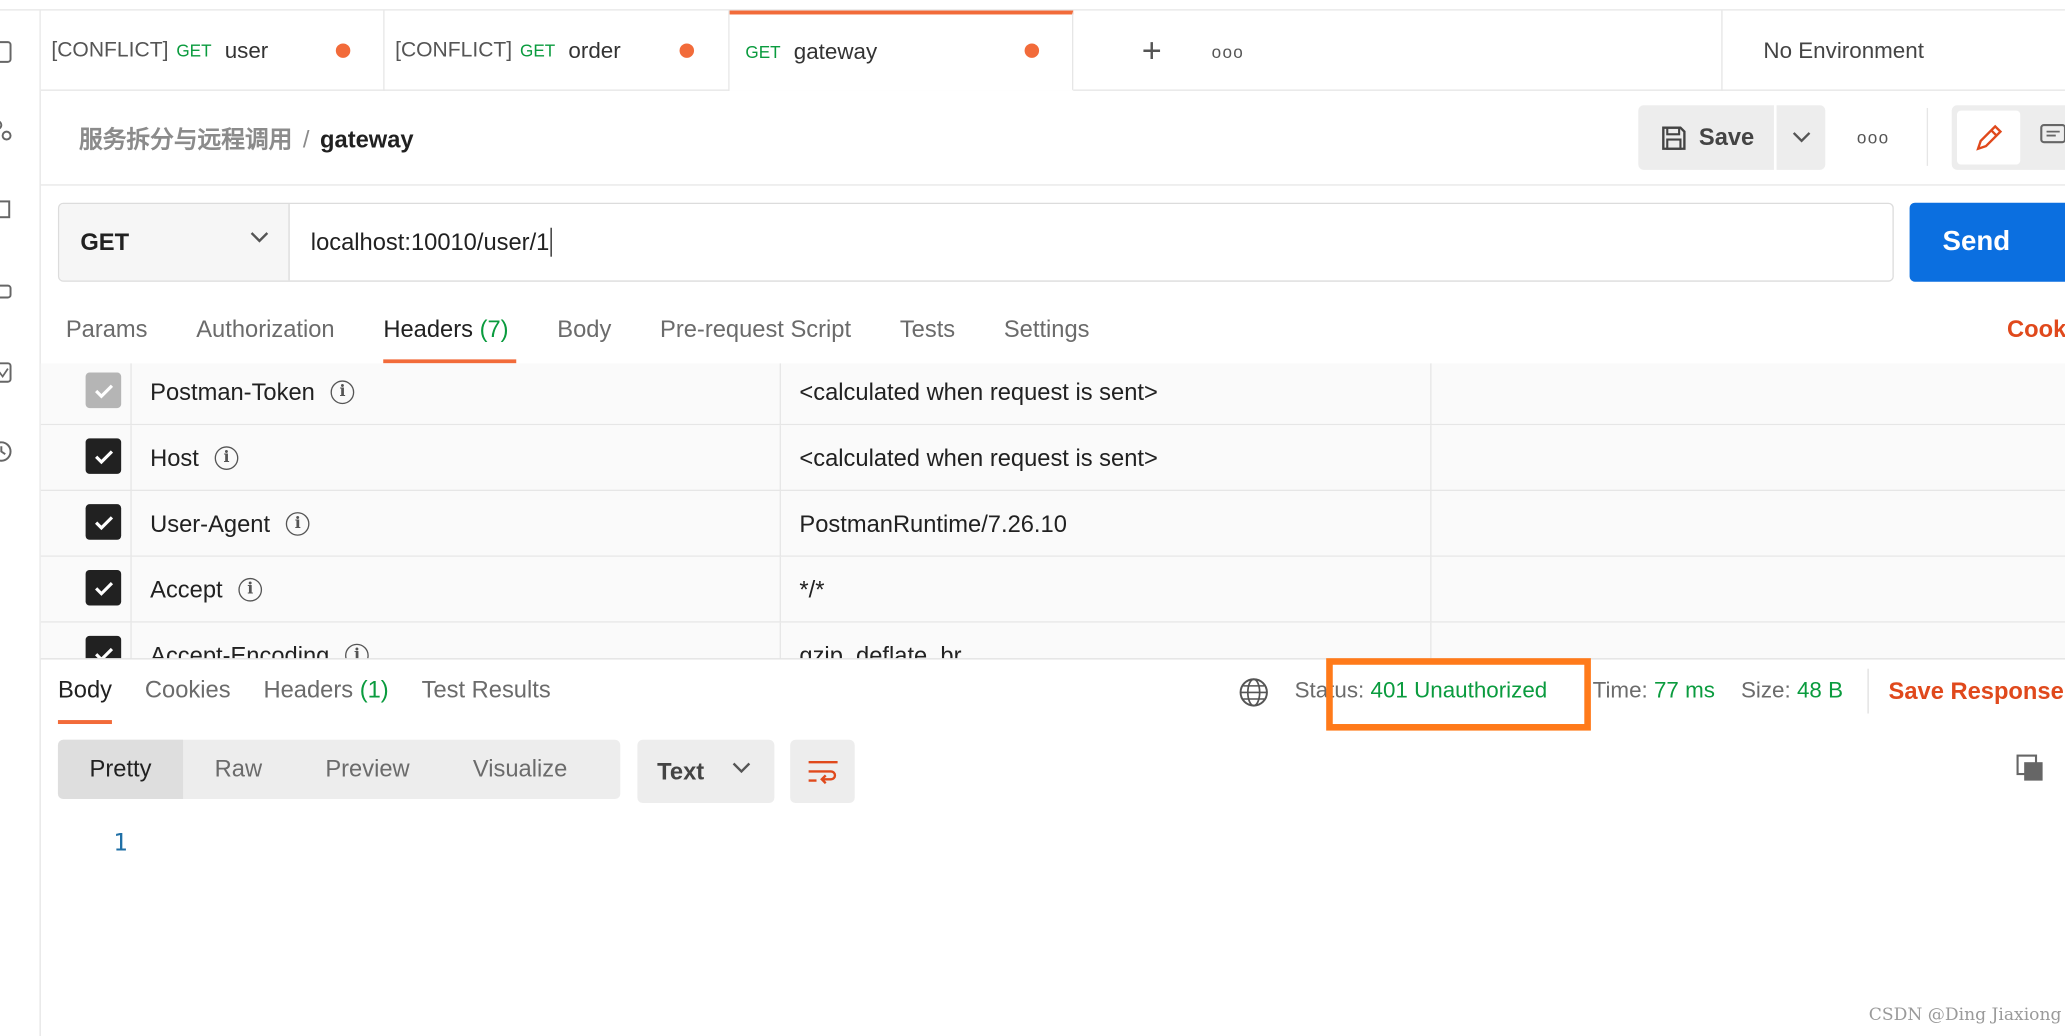 The width and height of the screenshot is (2065, 1036). Describe the element at coordinates (1091, 242) in the screenshot. I see `url-input: localhost:10010/user/1` at that location.